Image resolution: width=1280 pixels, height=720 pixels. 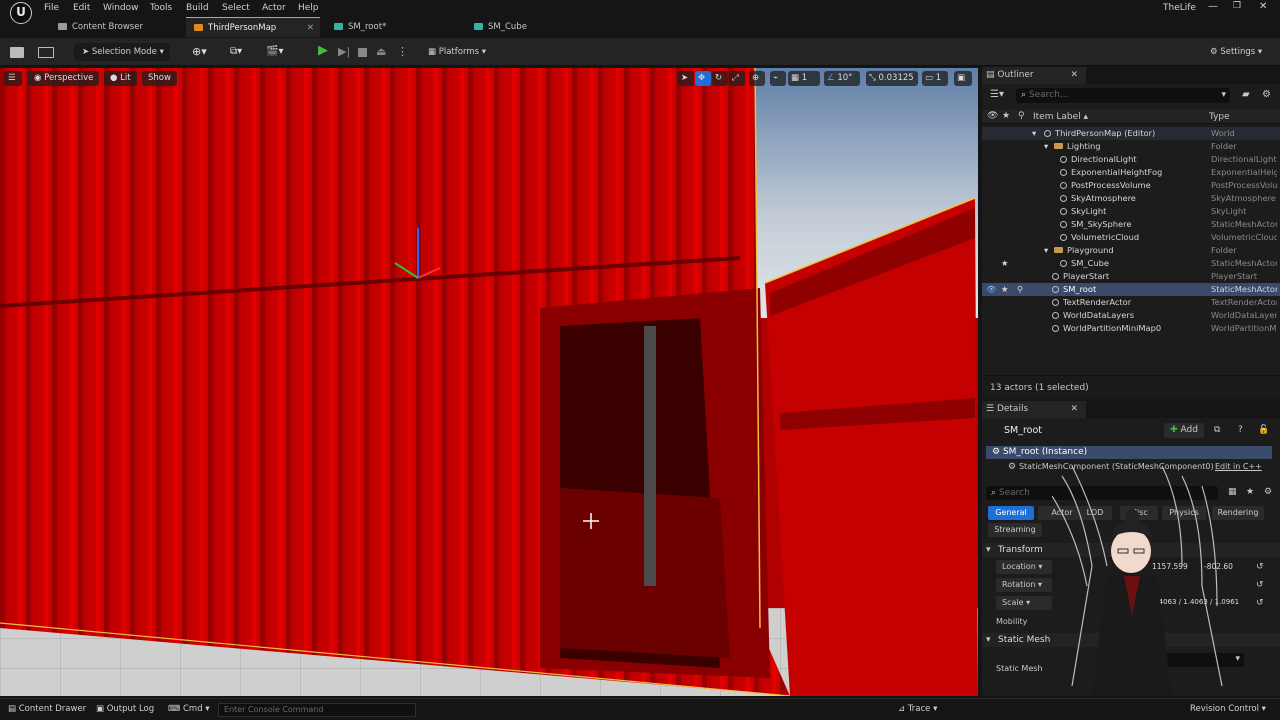 I want to click on menu-edit: Edit, so click(x=81, y=8).